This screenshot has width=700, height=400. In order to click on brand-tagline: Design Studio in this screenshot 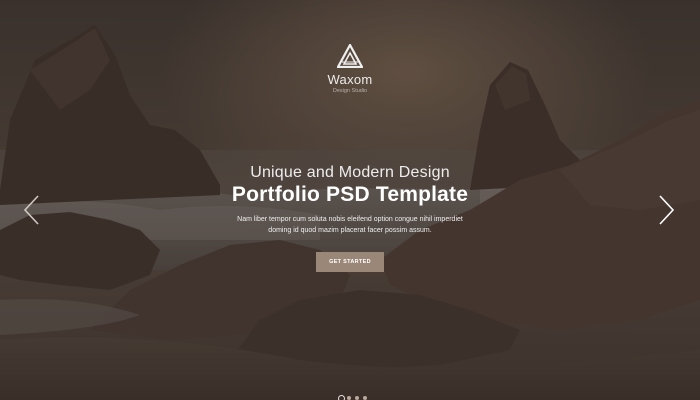, I will do `click(350, 91)`.